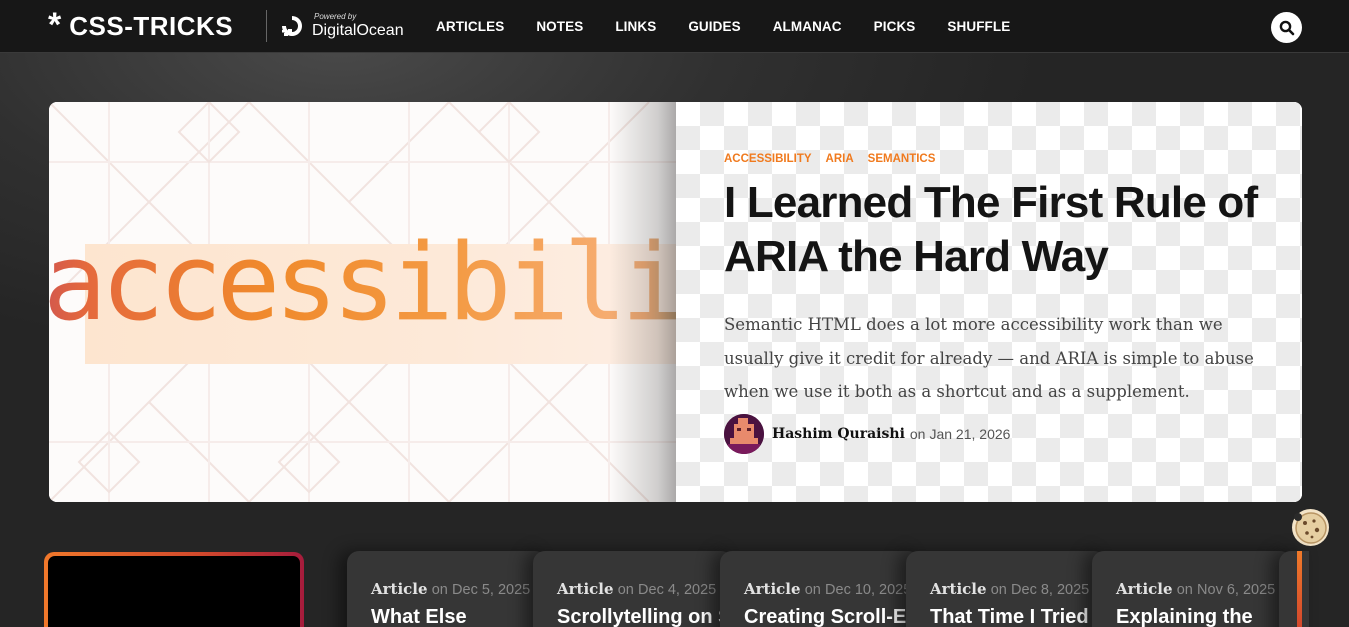  I want to click on nav-guides: GUIDES, so click(714, 26).